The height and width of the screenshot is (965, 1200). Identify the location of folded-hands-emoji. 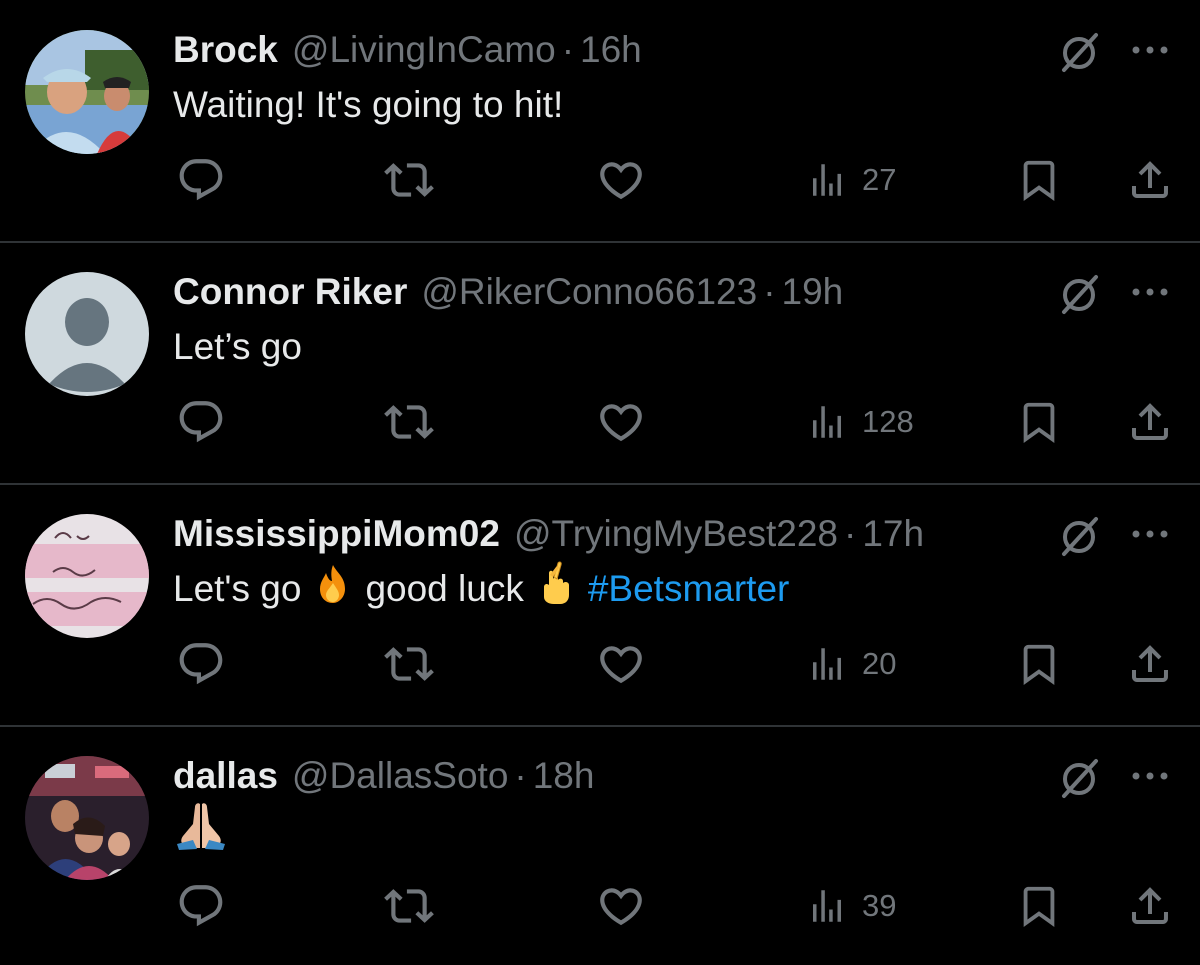
(201, 831).